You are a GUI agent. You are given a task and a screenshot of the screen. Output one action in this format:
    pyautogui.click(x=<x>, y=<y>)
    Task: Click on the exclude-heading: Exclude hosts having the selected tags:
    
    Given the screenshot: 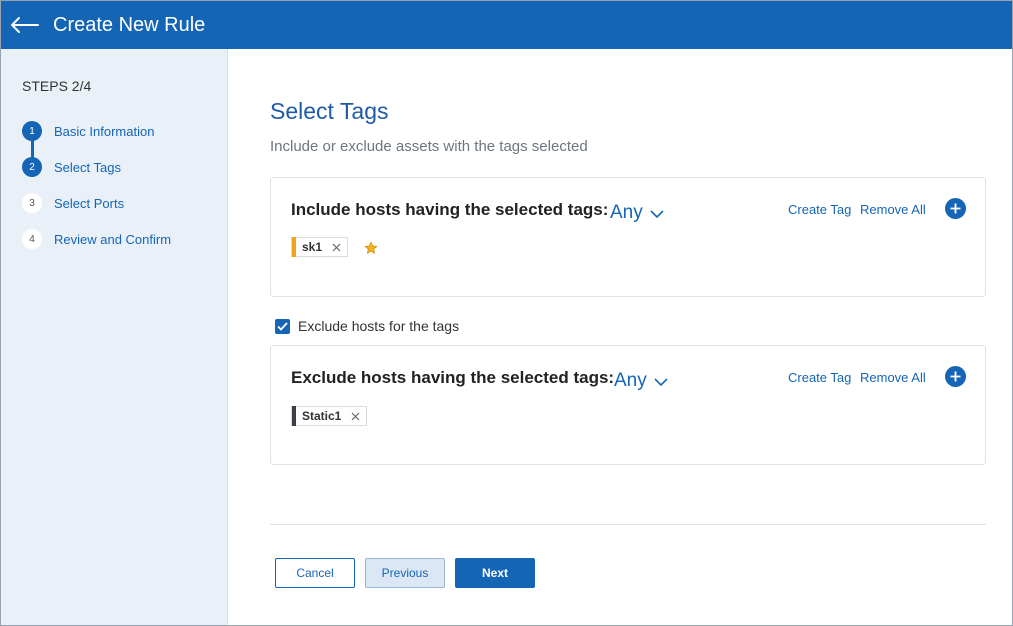 What is the action you would take?
    pyautogui.click(x=453, y=377)
    